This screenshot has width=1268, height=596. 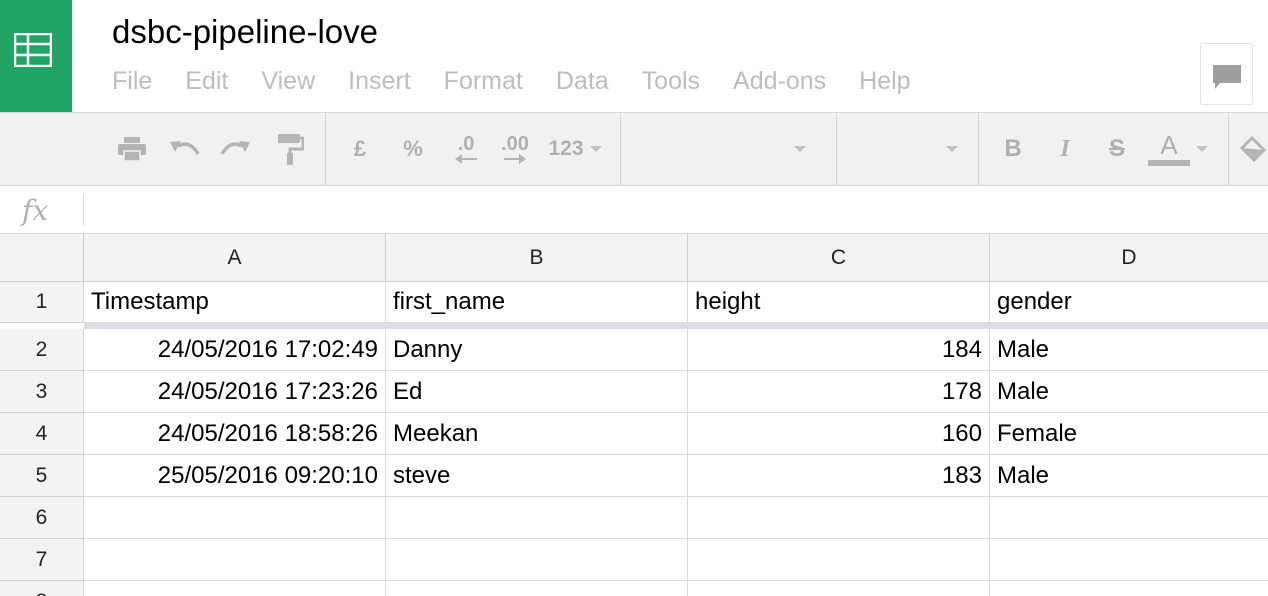 What do you see at coordinates (515, 144) in the screenshot?
I see `increase-decimal-label: .00` at bounding box center [515, 144].